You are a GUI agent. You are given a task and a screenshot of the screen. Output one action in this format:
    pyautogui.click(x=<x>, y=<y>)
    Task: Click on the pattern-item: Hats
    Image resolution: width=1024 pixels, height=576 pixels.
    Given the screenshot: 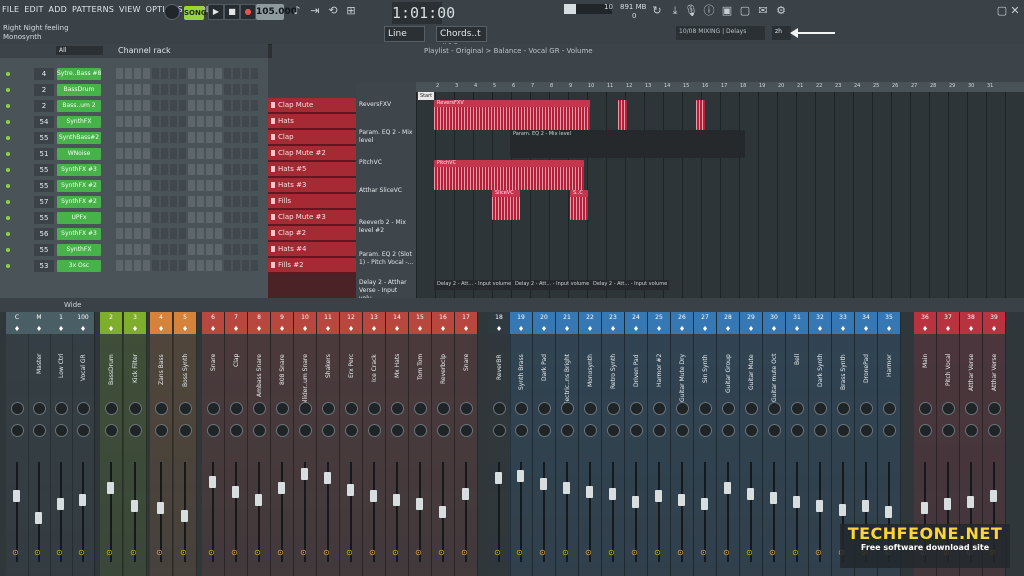 What is the action you would take?
    pyautogui.click(x=312, y=122)
    